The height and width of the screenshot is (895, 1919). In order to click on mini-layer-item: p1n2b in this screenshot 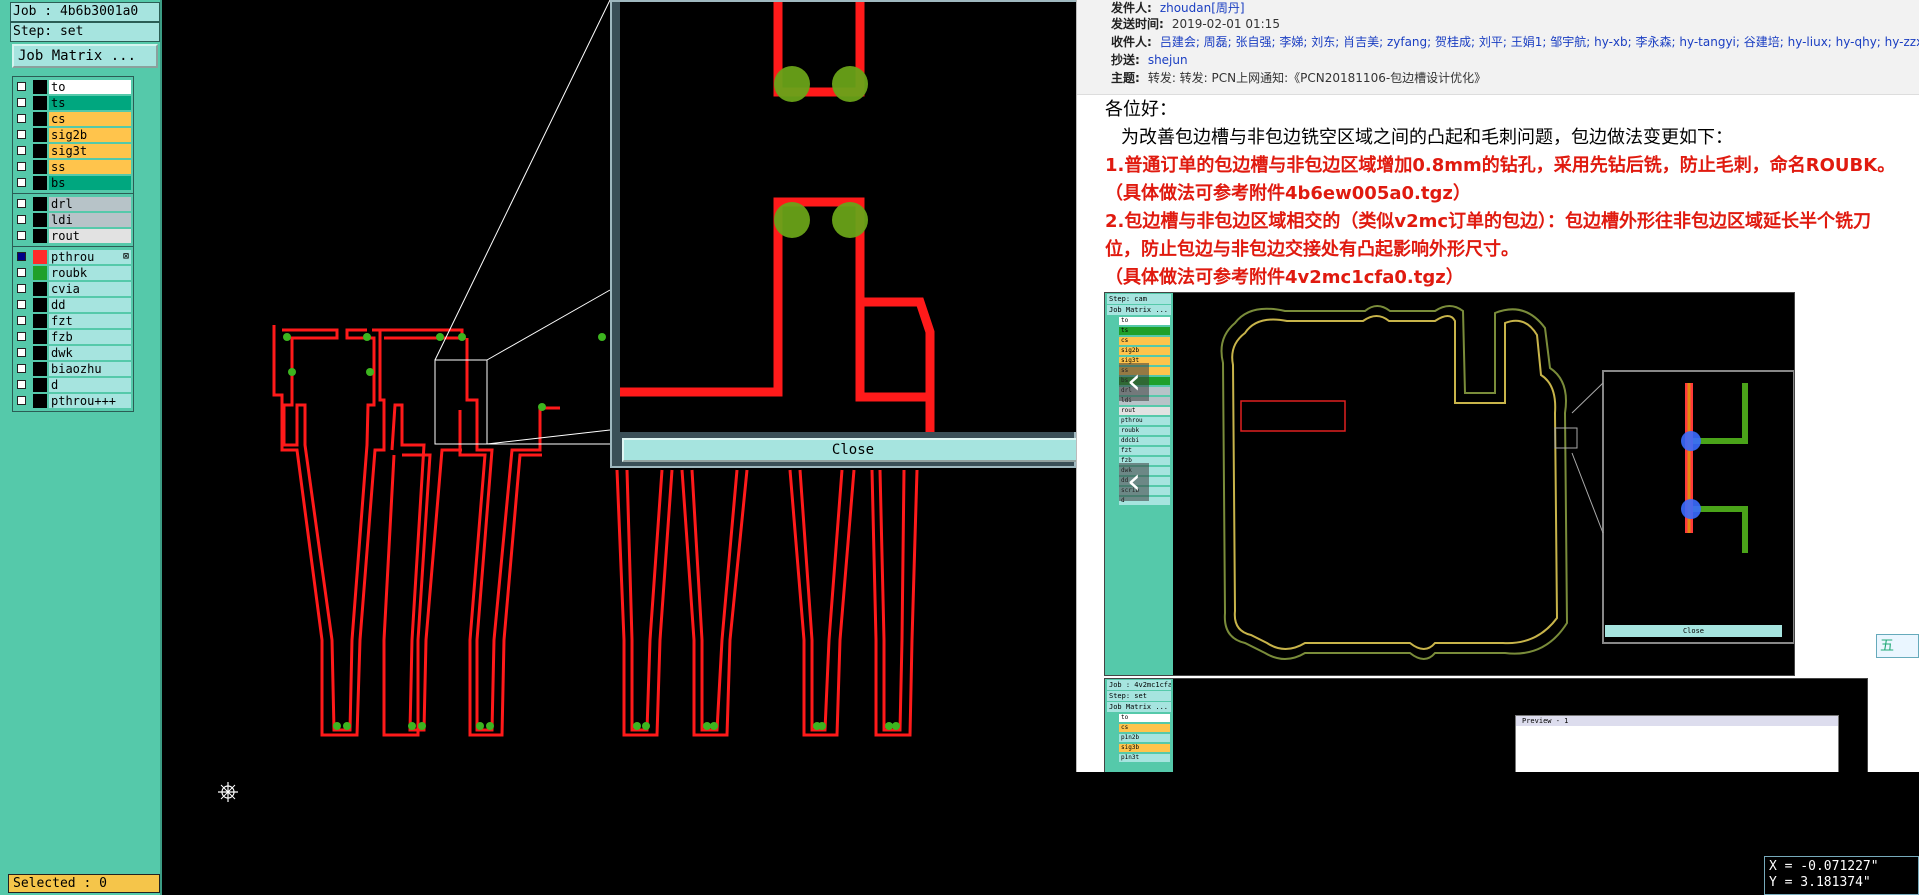, I will do `click(1144, 738)`.